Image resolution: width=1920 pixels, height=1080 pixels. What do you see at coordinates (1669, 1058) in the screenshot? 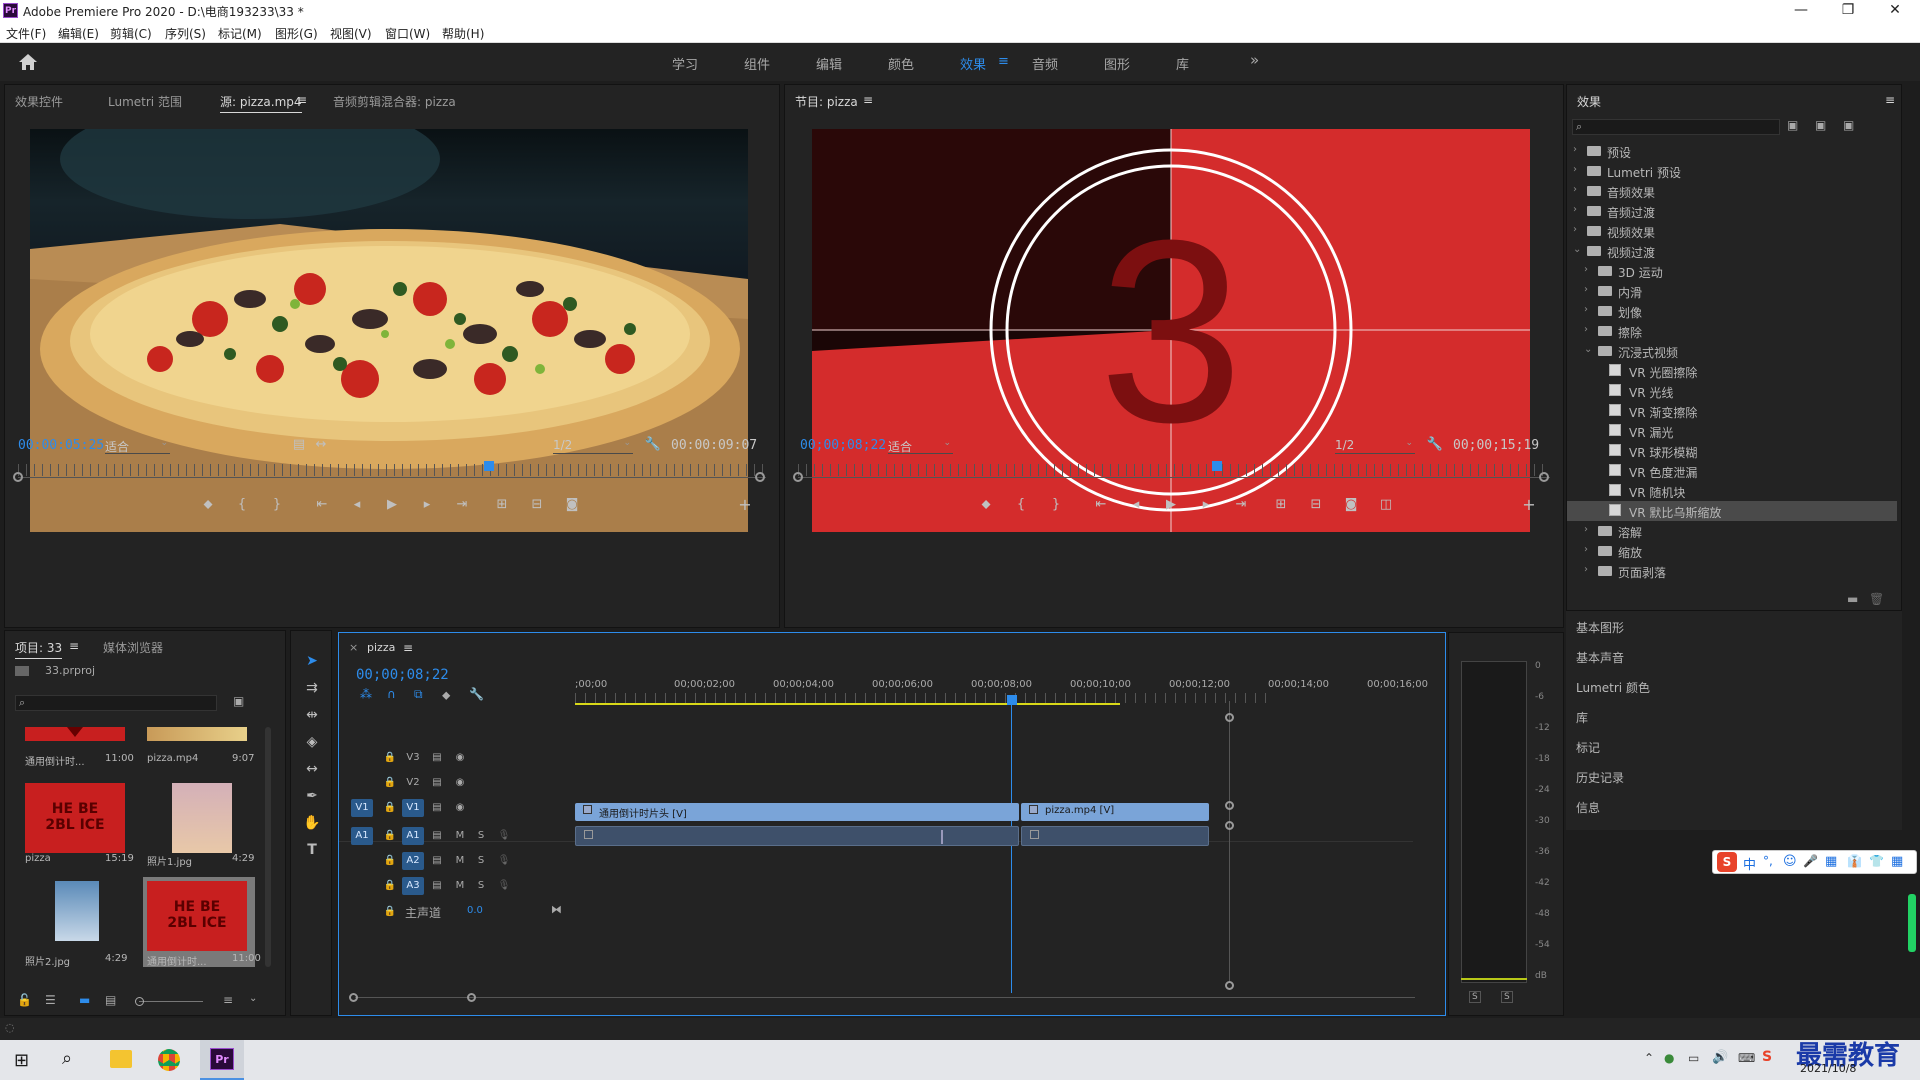
I see `app-tray-icon: ●` at bounding box center [1669, 1058].